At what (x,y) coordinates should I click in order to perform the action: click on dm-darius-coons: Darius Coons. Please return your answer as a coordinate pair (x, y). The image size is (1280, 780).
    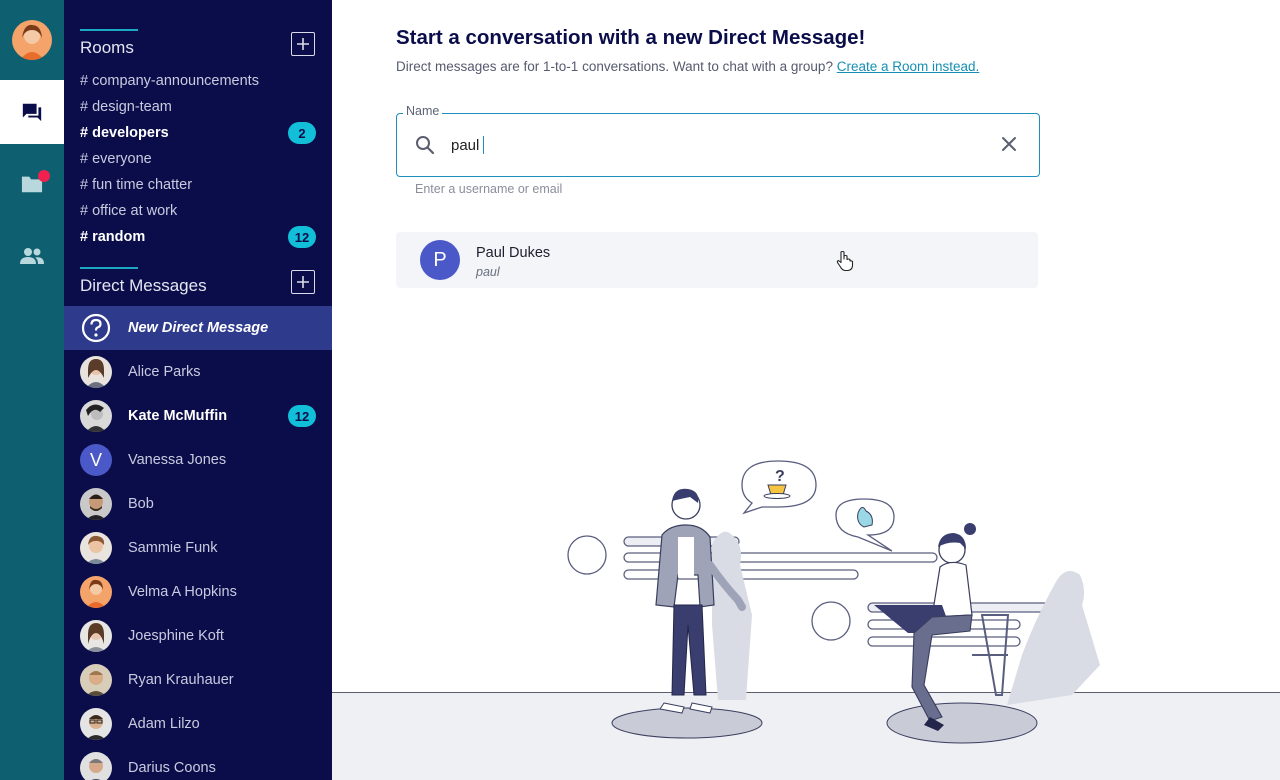
    Looking at the image, I should click on (198, 763).